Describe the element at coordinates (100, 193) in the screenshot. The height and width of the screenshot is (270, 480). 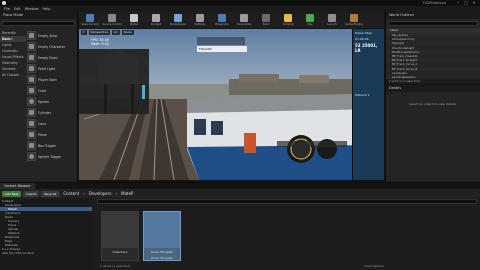
I see `path-segment: Developers` at that location.